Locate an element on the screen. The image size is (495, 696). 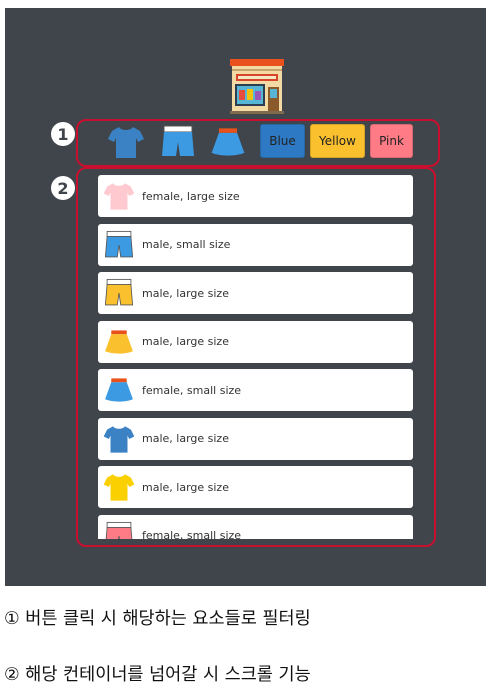
filter-skirt-button is located at coordinates (228, 142).